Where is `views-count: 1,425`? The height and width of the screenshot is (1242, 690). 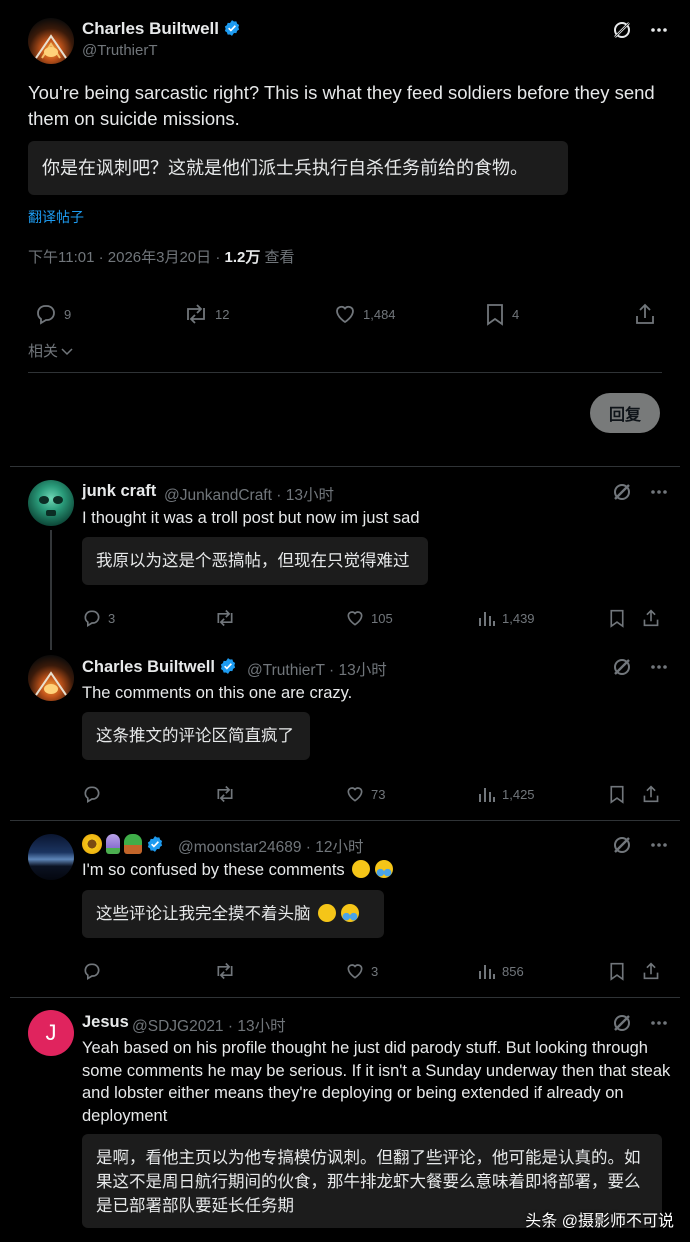 views-count: 1,425 is located at coordinates (518, 794).